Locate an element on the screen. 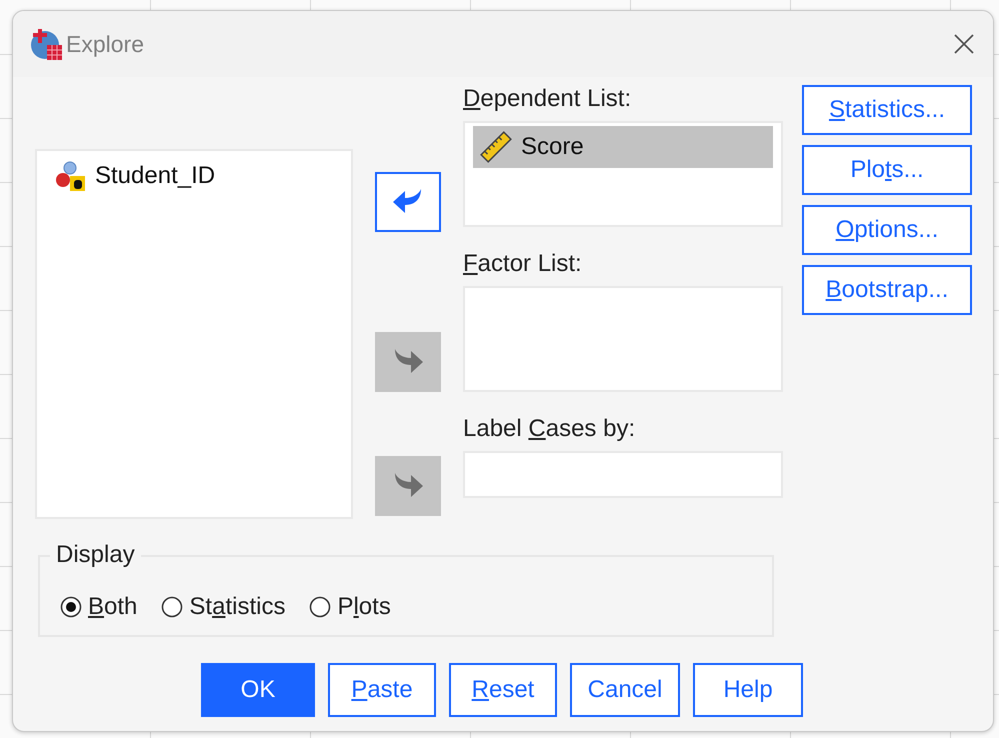 The image size is (999, 738). window-title: Explore is located at coordinates (105, 44).